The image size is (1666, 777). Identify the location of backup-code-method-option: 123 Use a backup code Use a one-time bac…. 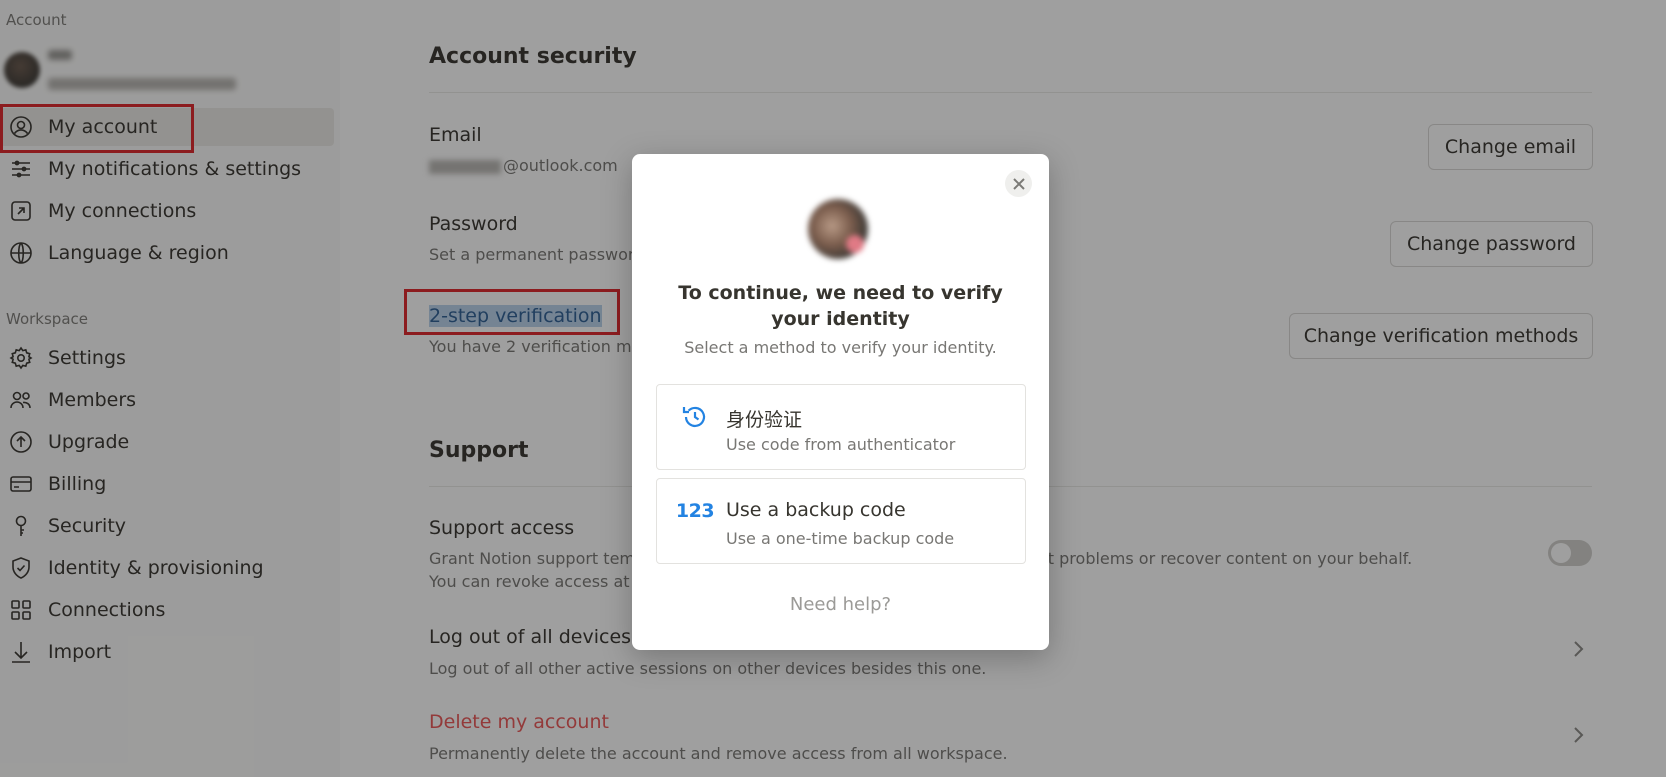
(841, 521).